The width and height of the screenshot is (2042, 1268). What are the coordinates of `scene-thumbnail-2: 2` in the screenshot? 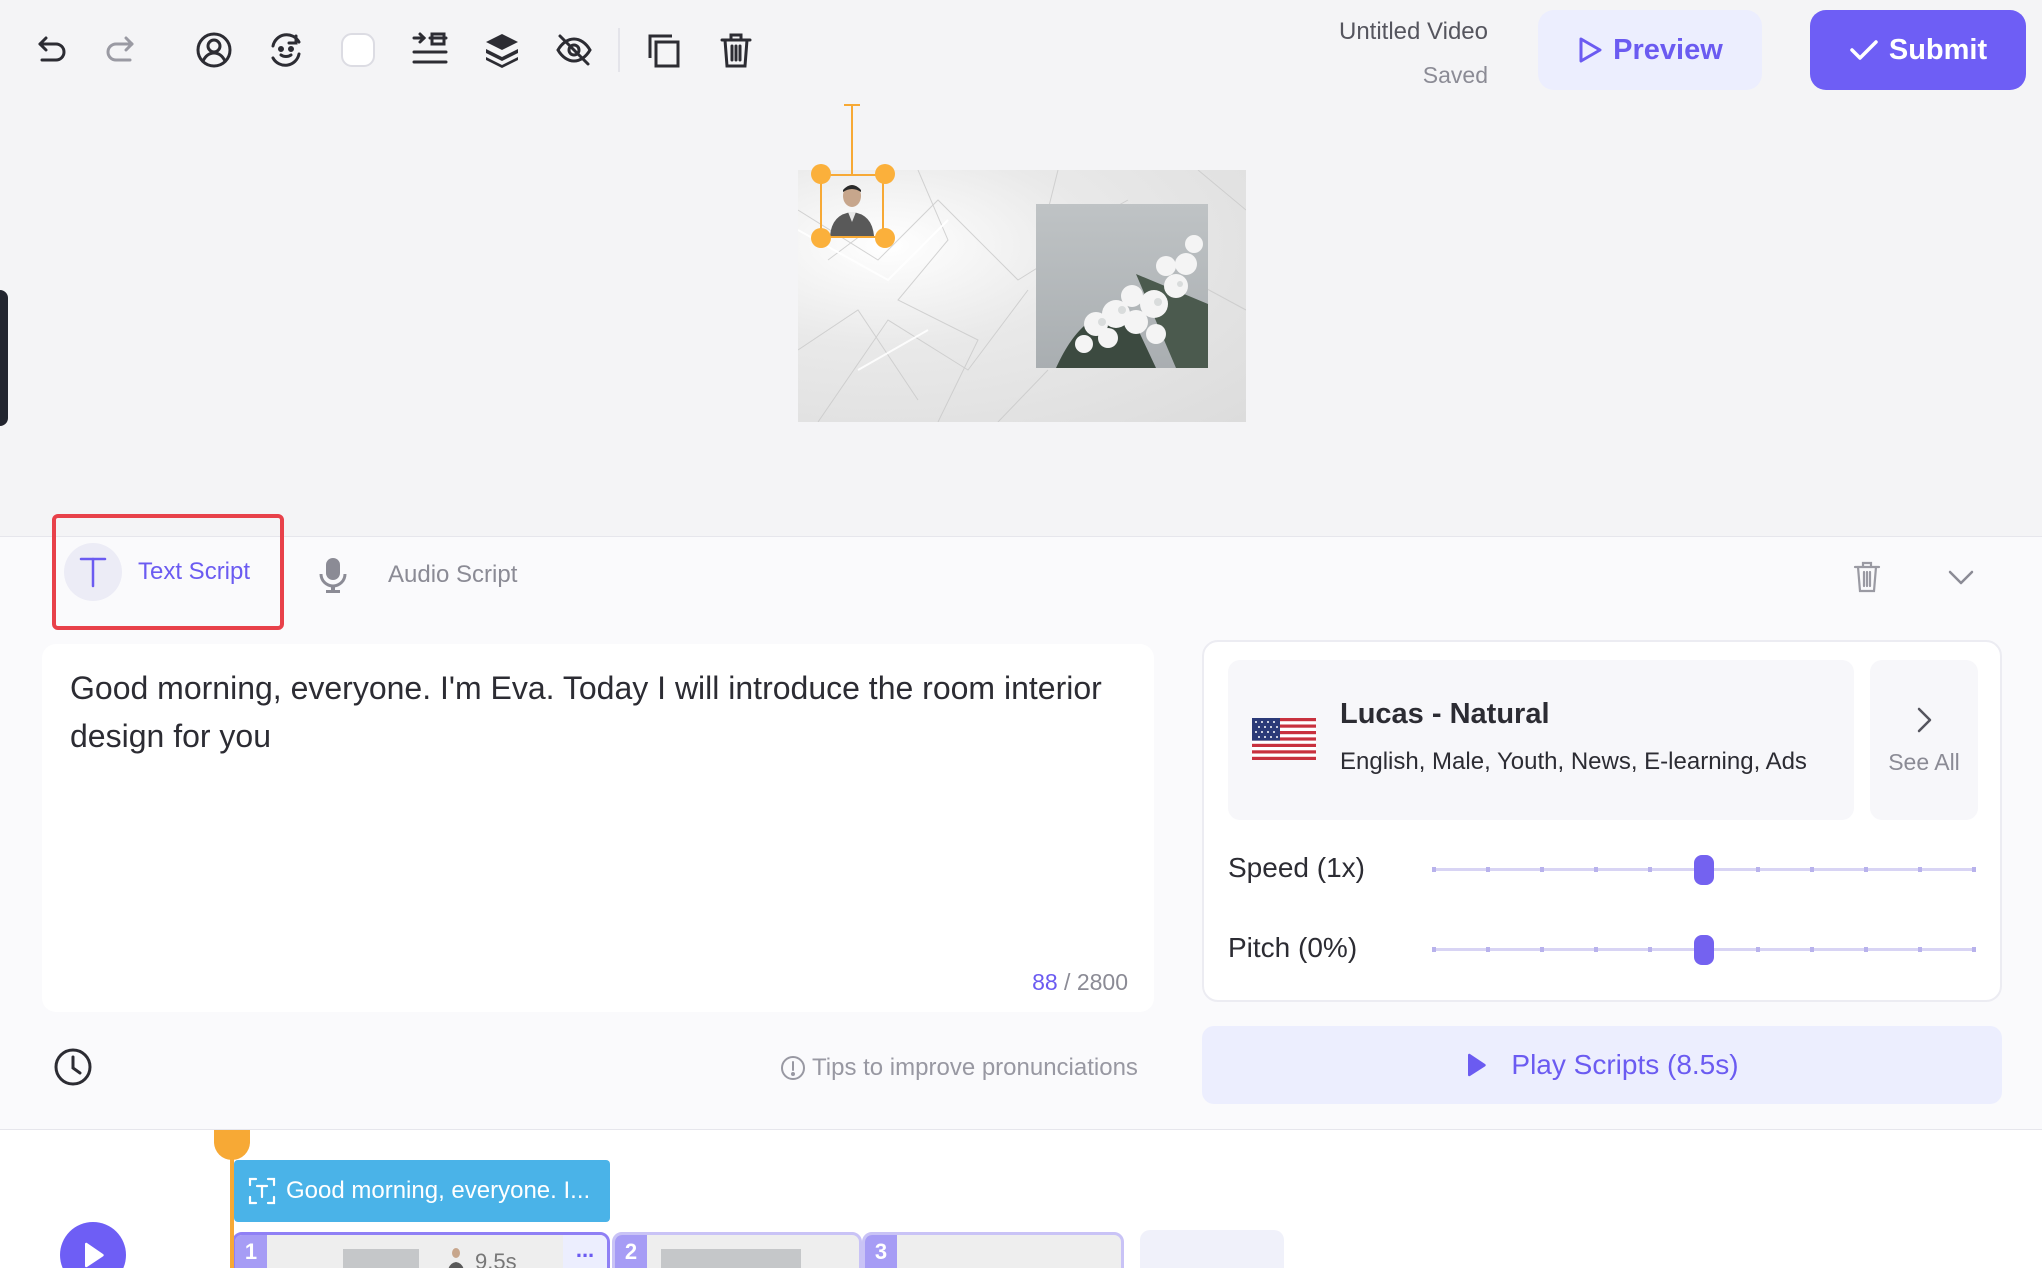 It's located at (737, 1250).